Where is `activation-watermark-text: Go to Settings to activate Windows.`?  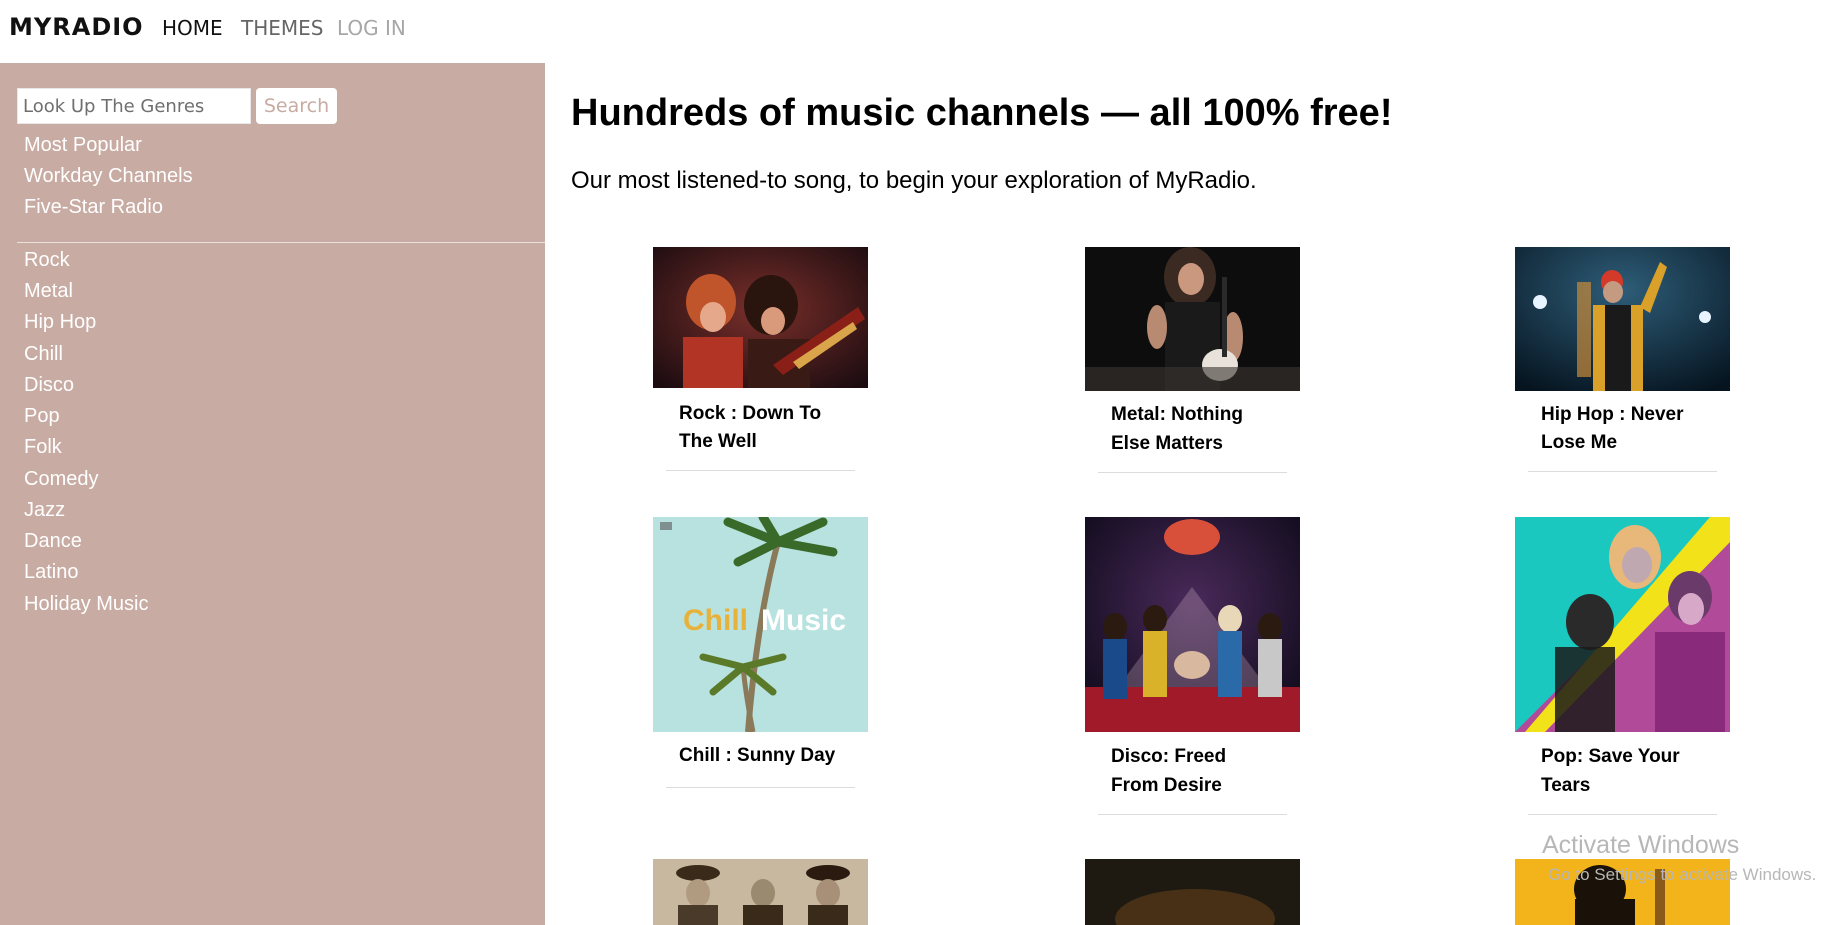 activation-watermark-text: Go to Settings to activate Windows. is located at coordinates (1682, 874).